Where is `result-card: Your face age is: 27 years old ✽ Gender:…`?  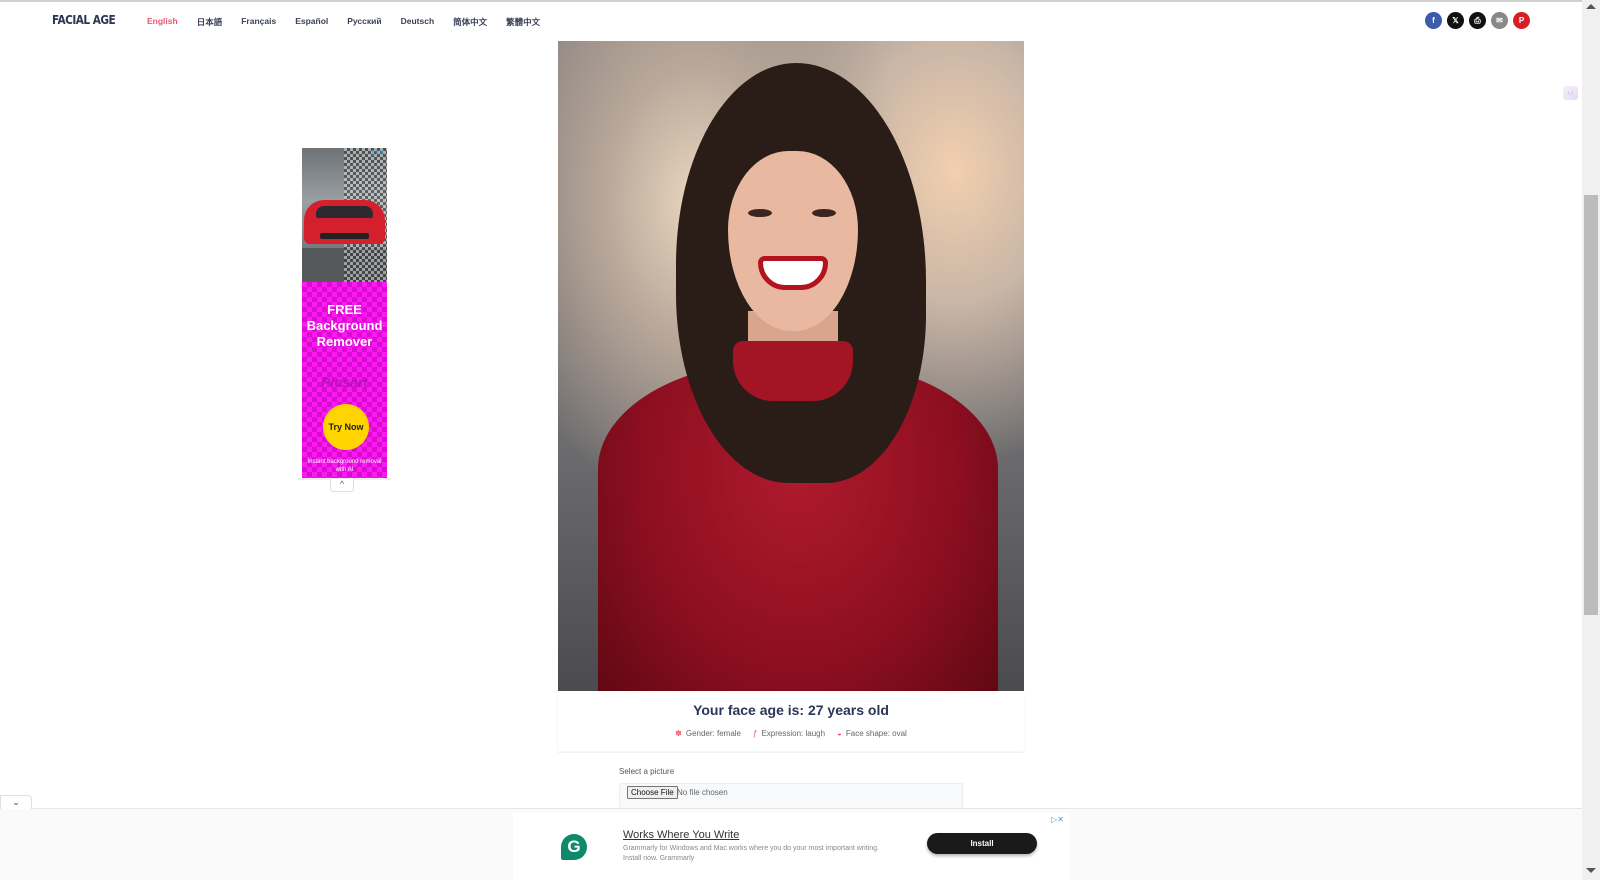 result-card: Your face age is: 27 years old ✽ Gender:… is located at coordinates (791, 721).